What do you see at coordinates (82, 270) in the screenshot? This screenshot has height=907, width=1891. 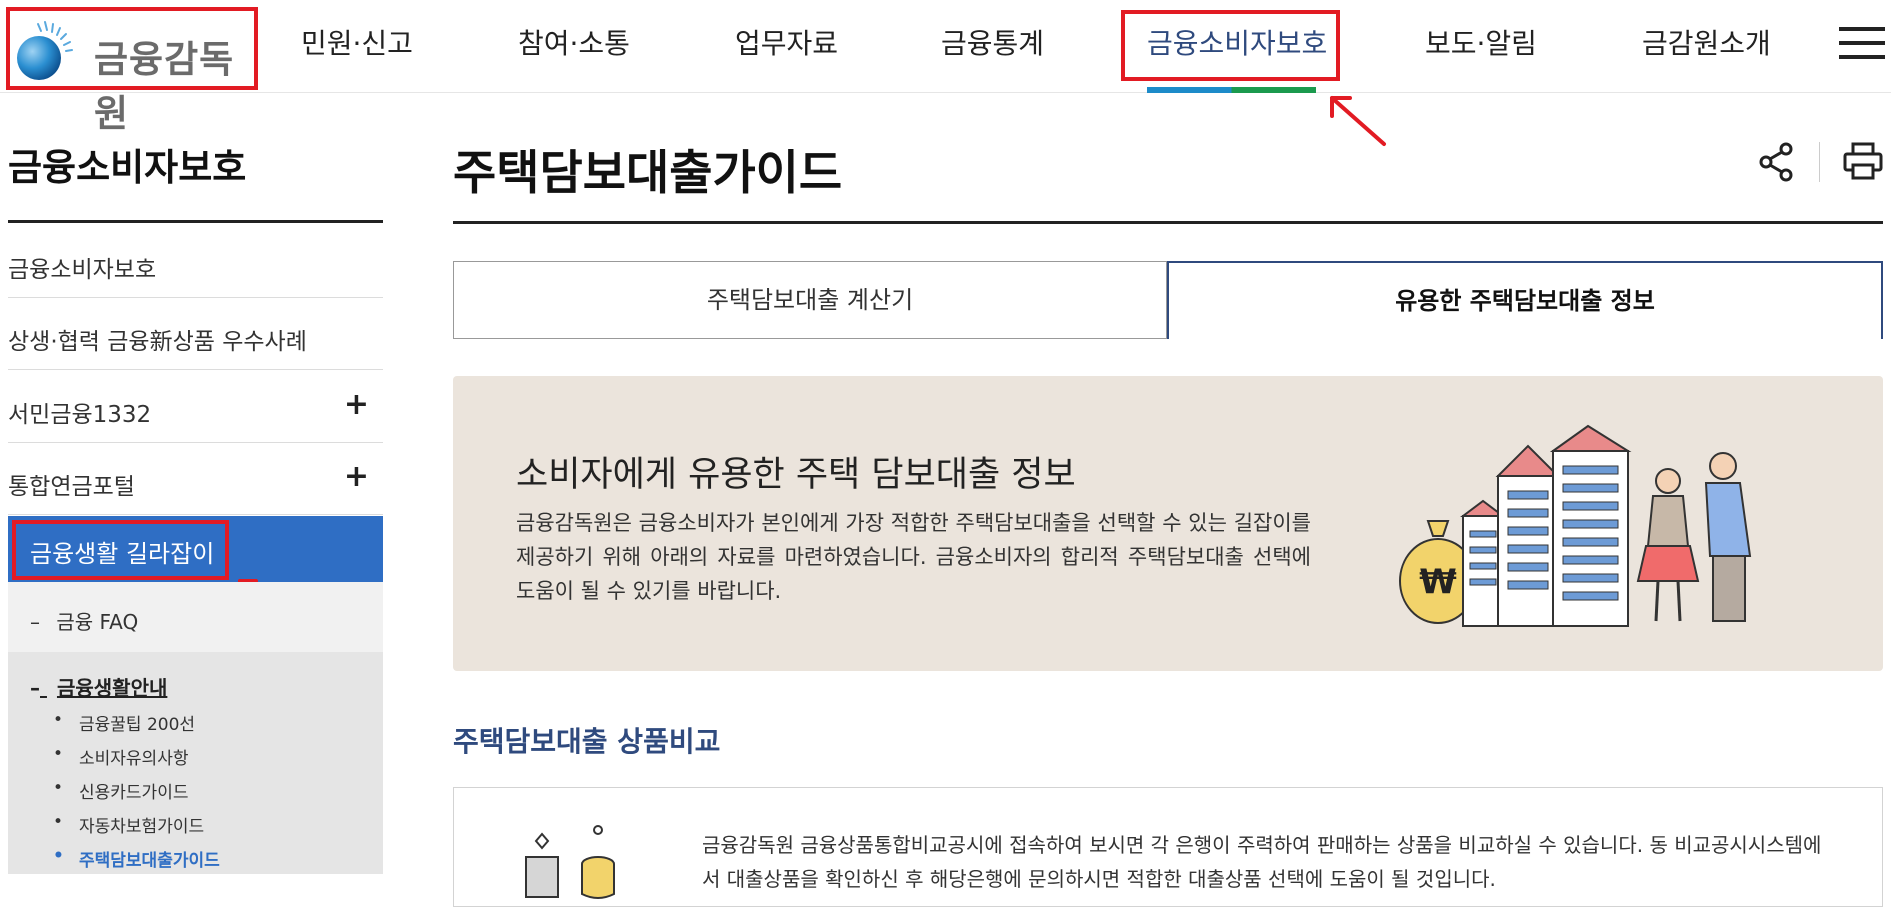 I see `sidebar-item-label: 금융소비자보호` at bounding box center [82, 270].